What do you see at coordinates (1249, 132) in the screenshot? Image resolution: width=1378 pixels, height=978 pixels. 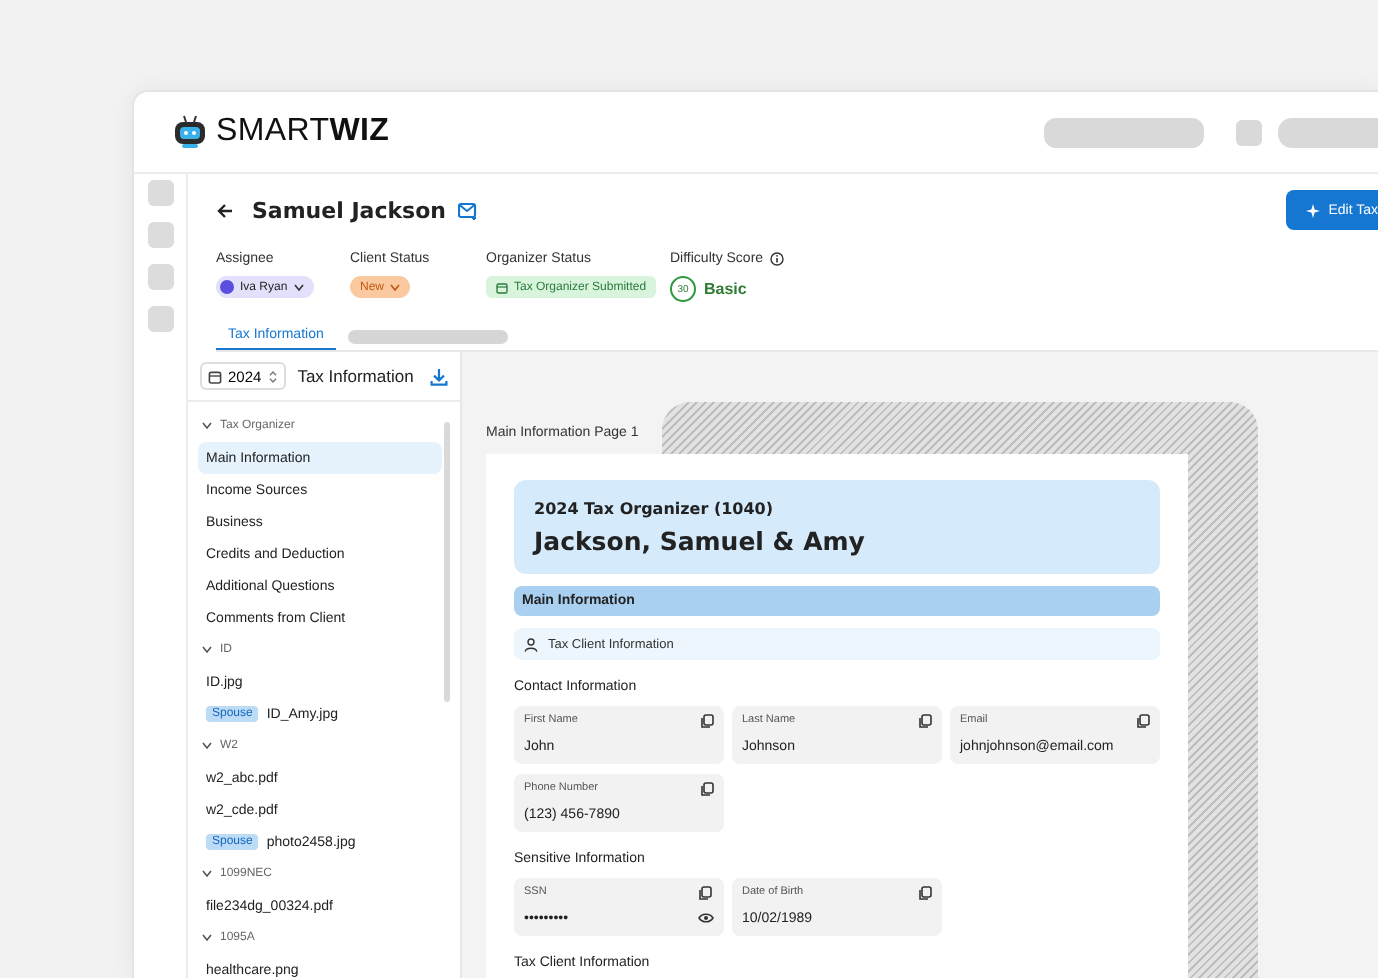 I see `loading-placeholder` at bounding box center [1249, 132].